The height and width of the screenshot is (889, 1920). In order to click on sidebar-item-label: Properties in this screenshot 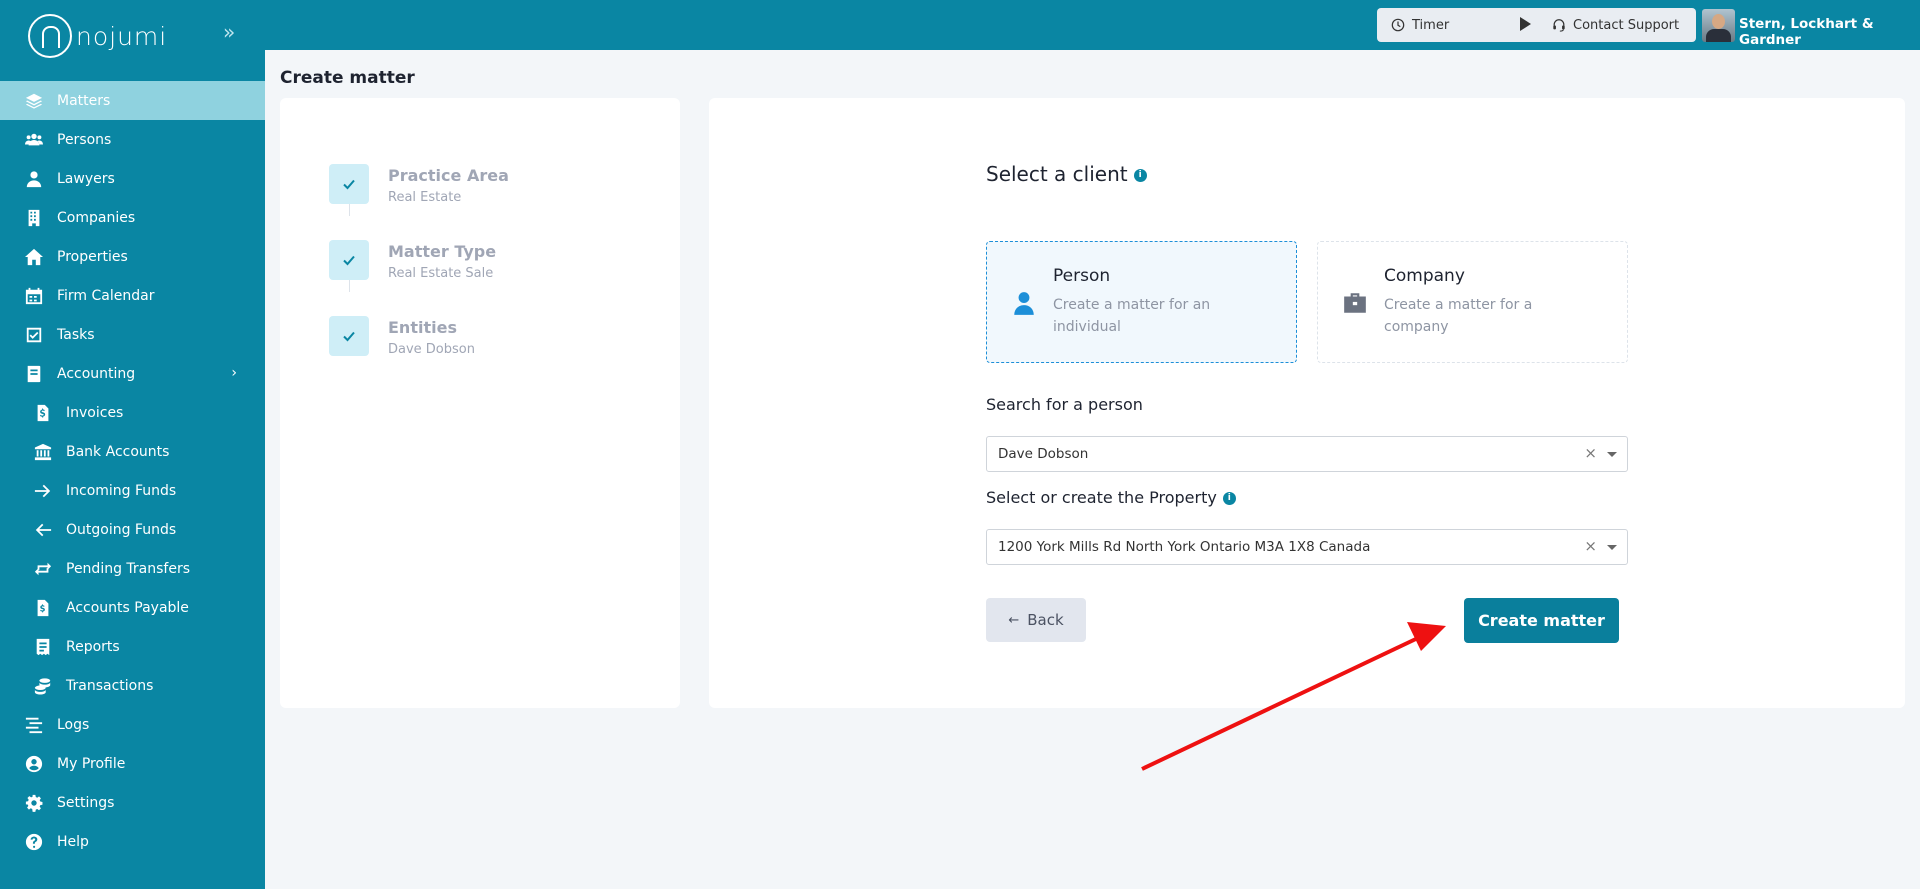, I will do `click(92, 256)`.